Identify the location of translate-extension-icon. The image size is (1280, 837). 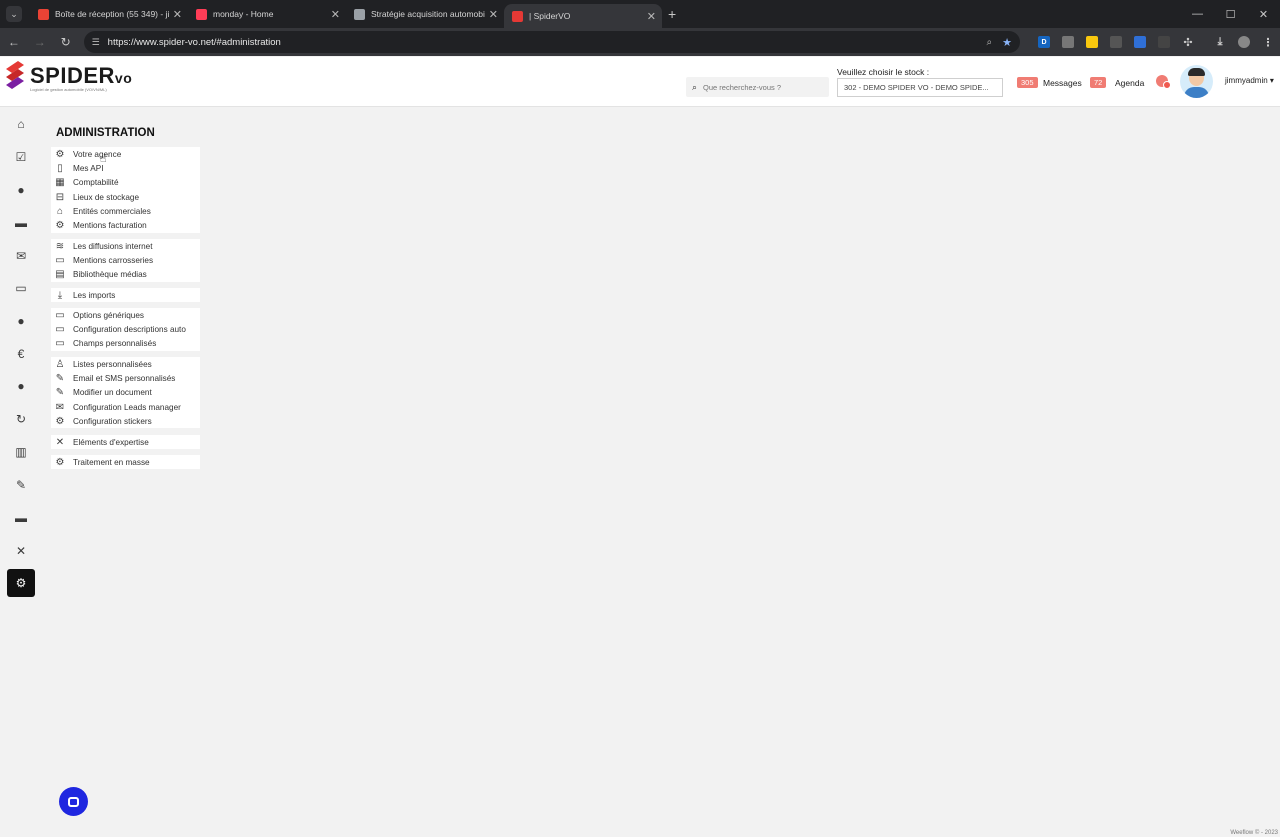
(1140, 42).